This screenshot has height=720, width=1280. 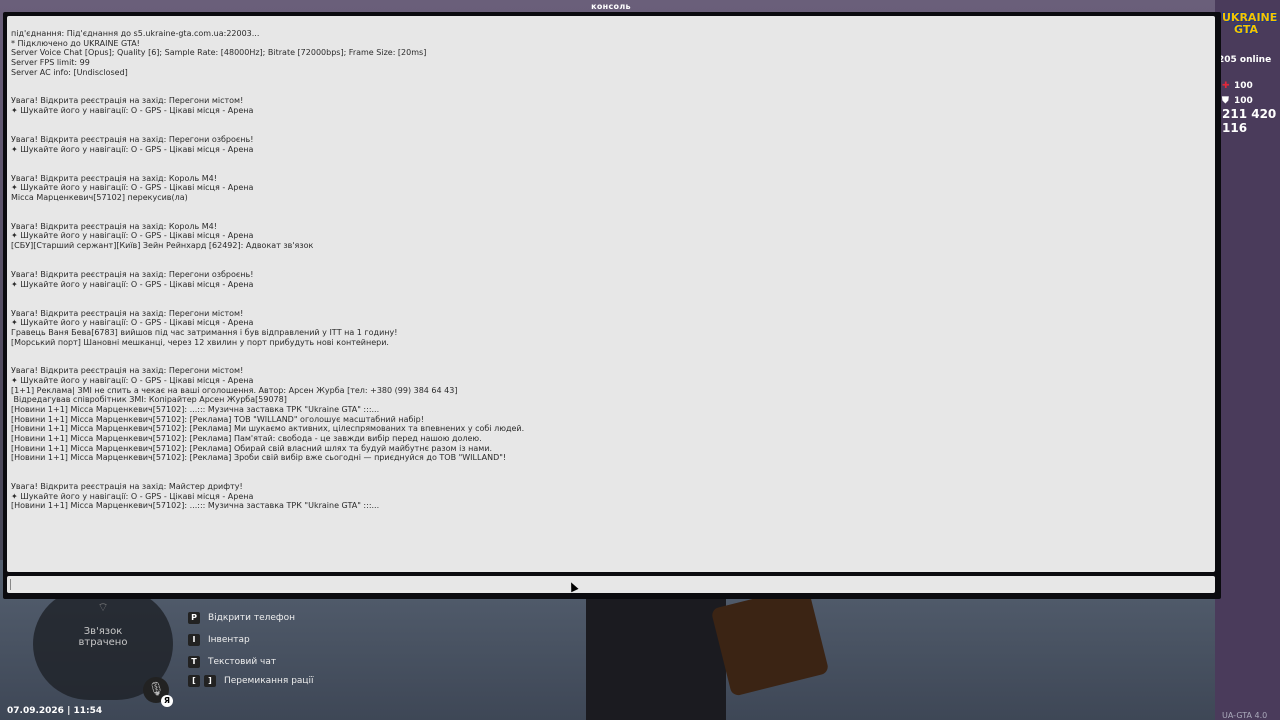 I want to click on hint-phone-label: Відкрити телефон, so click(x=252, y=617).